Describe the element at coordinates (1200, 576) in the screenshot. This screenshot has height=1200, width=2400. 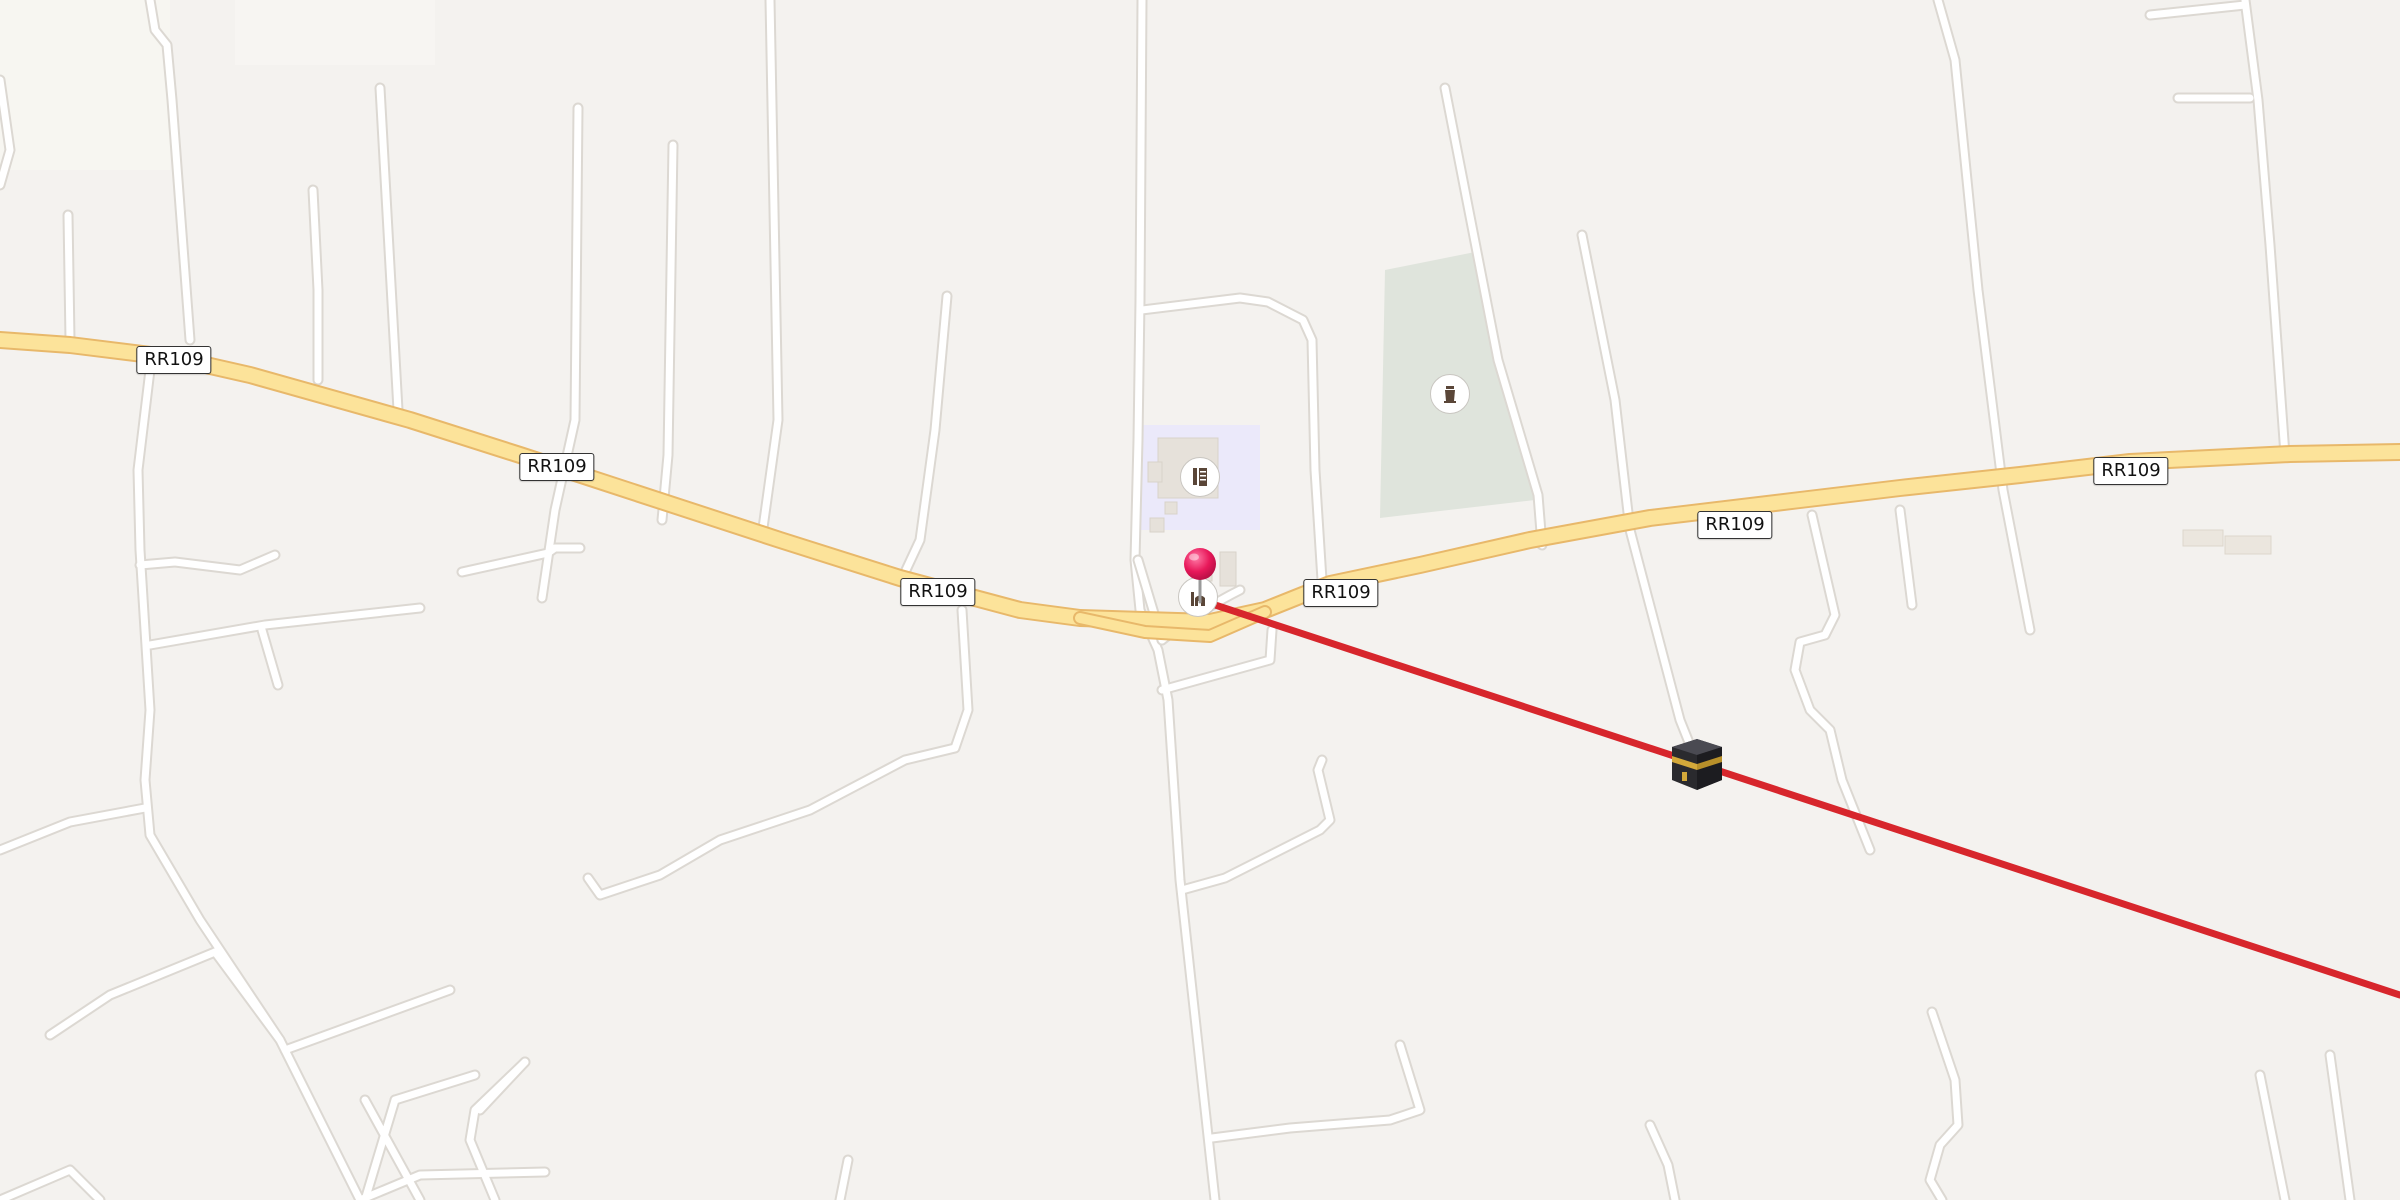
I see `location-pin-icon` at that location.